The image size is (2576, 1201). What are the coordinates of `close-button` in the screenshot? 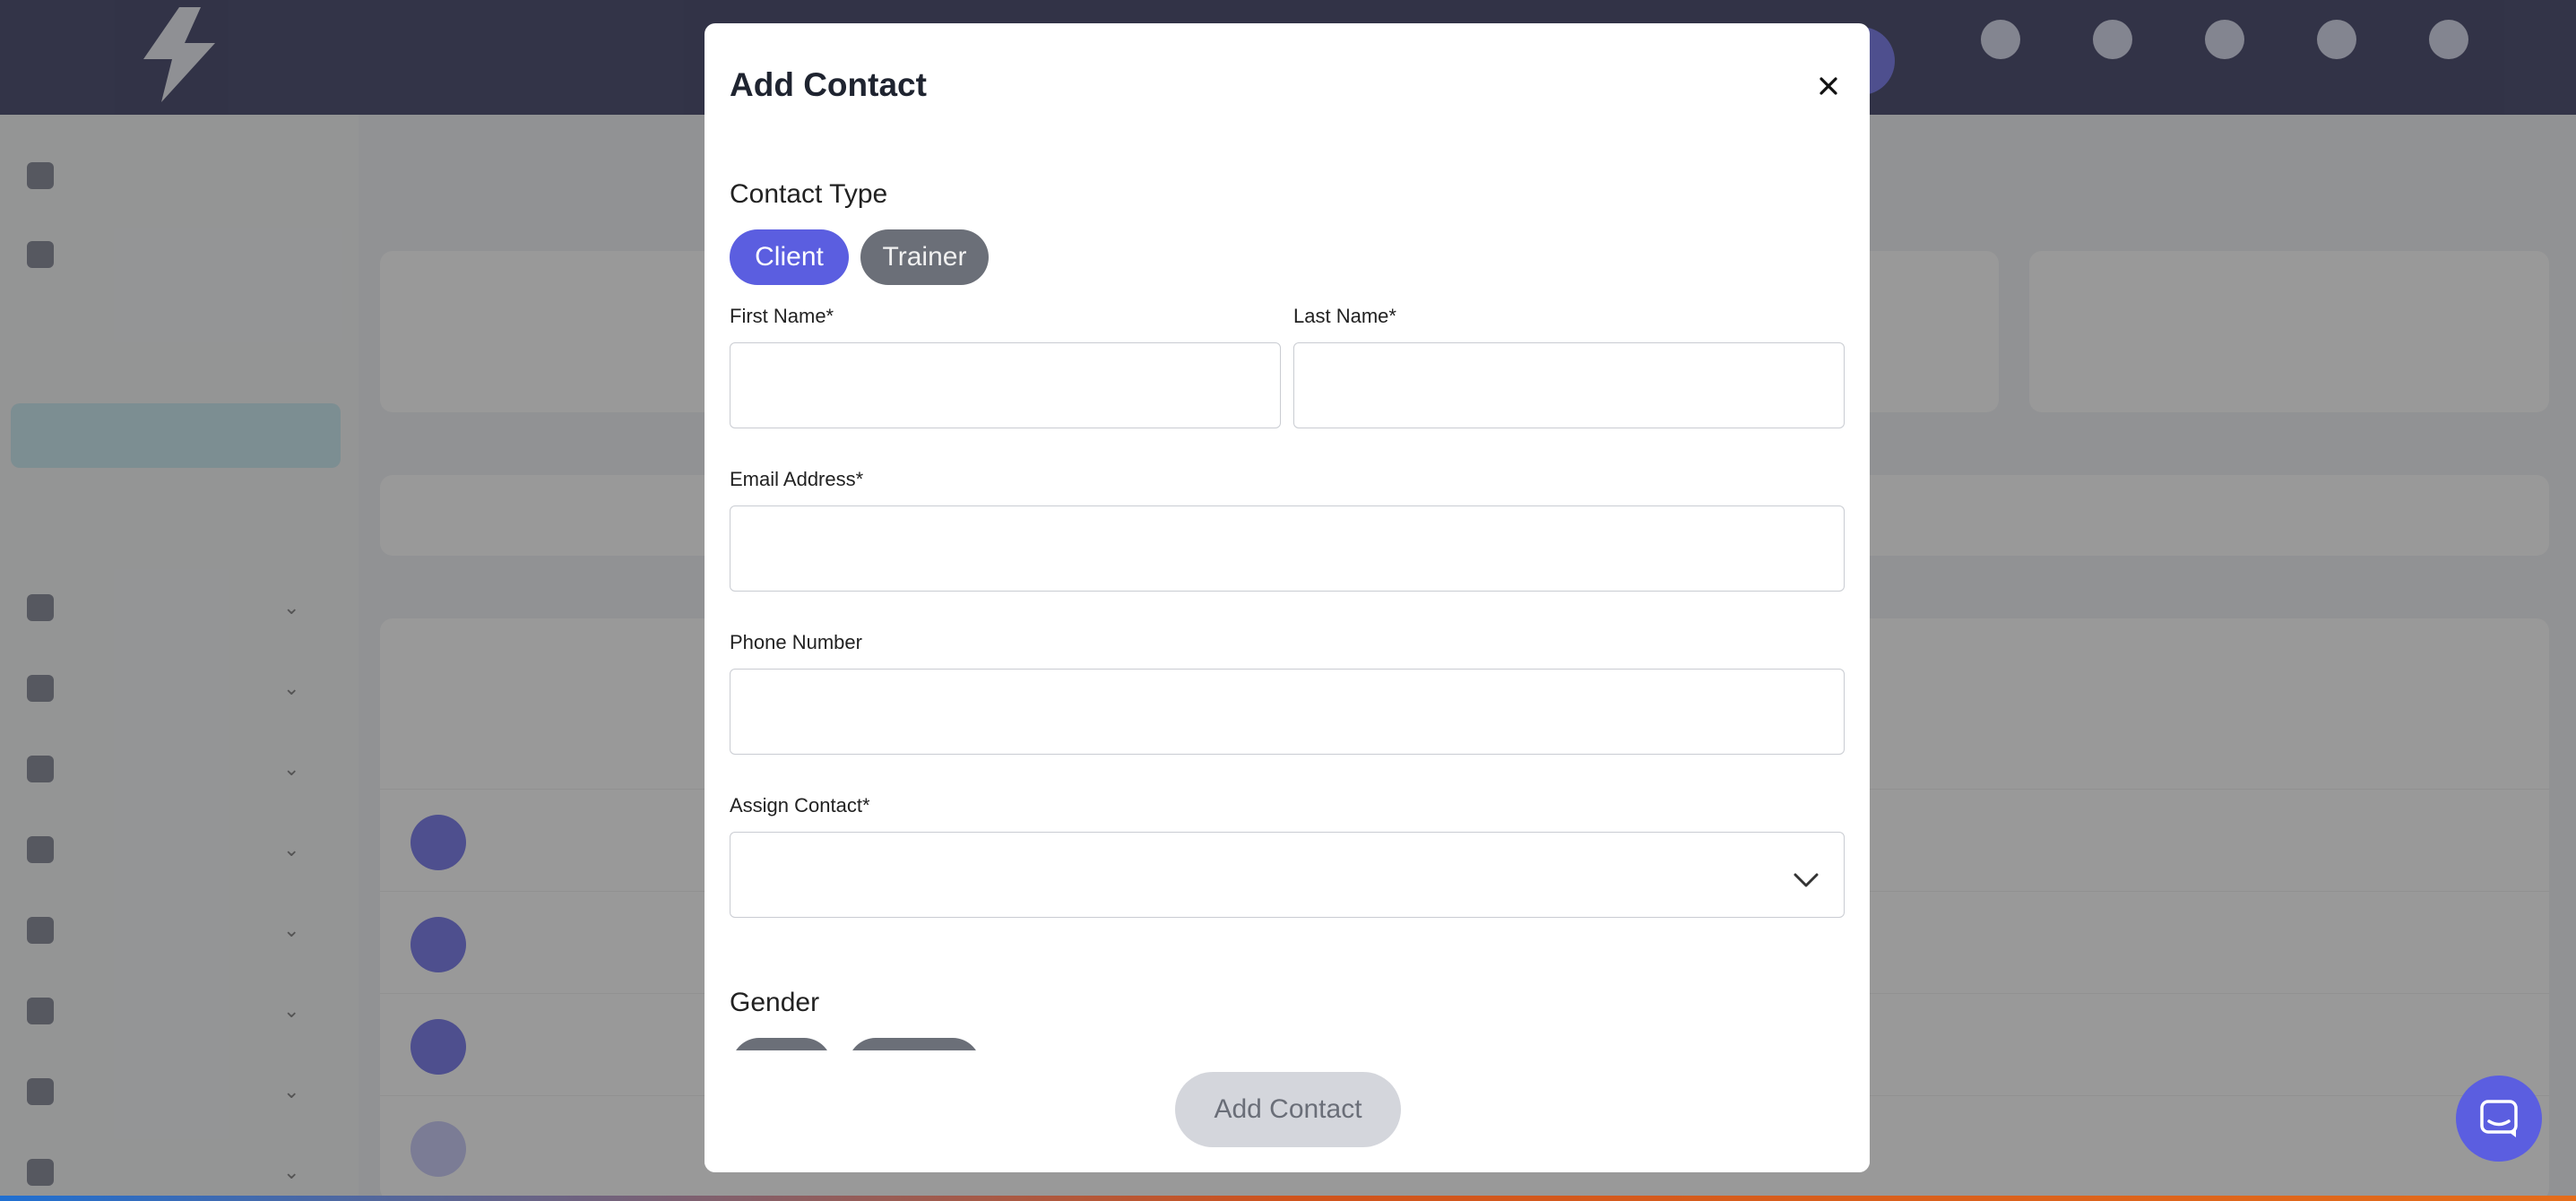 It's located at (1828, 86).